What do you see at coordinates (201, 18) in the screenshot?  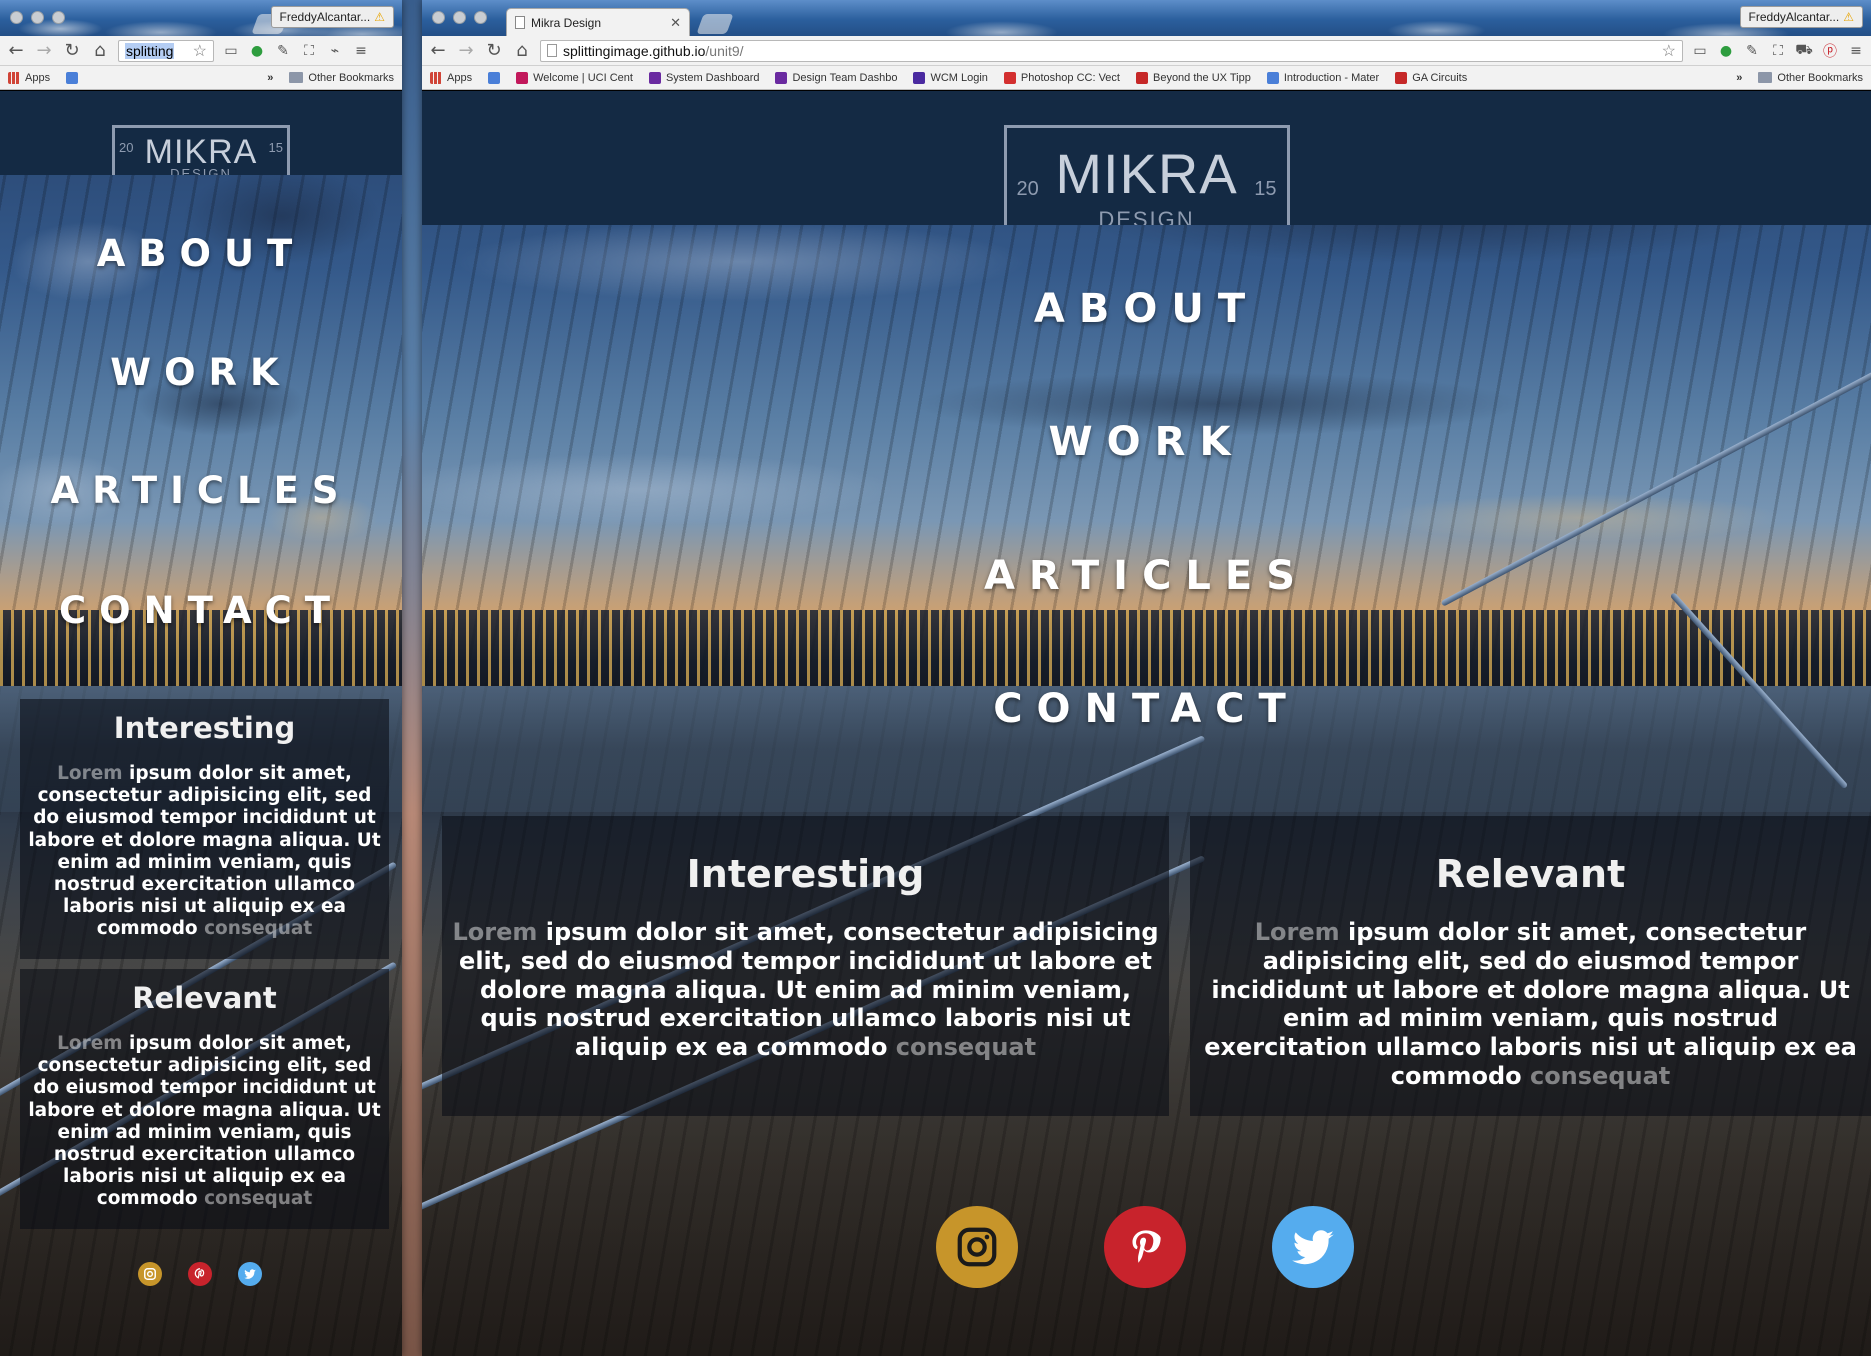 I see `title-bar: FreddyAlcantar... ⚠` at bounding box center [201, 18].